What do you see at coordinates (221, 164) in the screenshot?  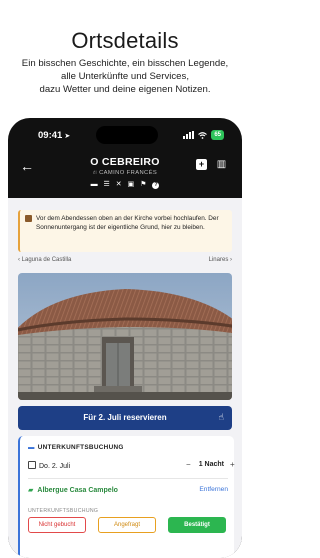 I see `map-icon: ▥` at bounding box center [221, 164].